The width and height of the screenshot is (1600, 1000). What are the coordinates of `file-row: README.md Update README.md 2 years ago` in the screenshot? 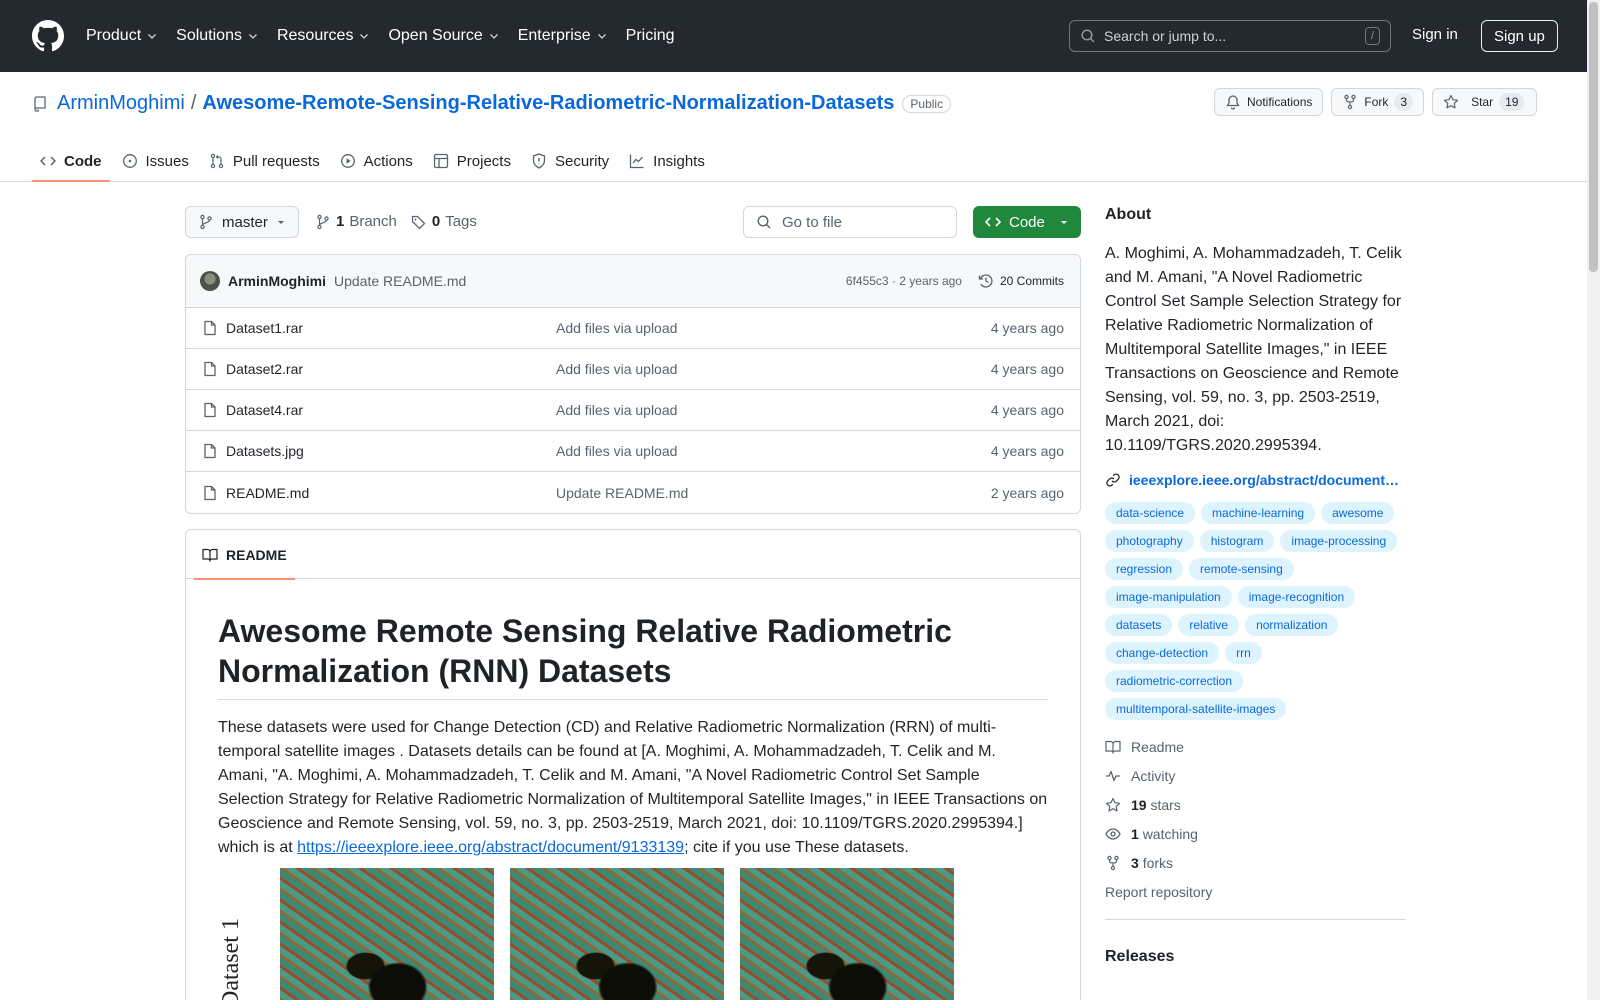 It's located at (633, 492).